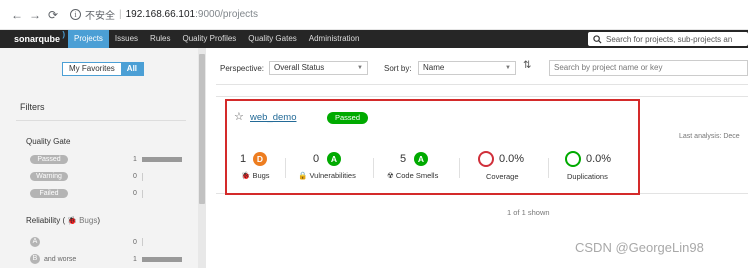 This screenshot has width=748, height=268. I want to click on all-button: All, so click(132, 69).